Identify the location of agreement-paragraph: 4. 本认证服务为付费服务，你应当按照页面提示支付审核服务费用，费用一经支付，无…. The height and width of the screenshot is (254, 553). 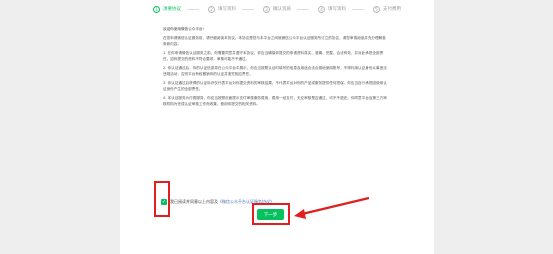
(275, 101).